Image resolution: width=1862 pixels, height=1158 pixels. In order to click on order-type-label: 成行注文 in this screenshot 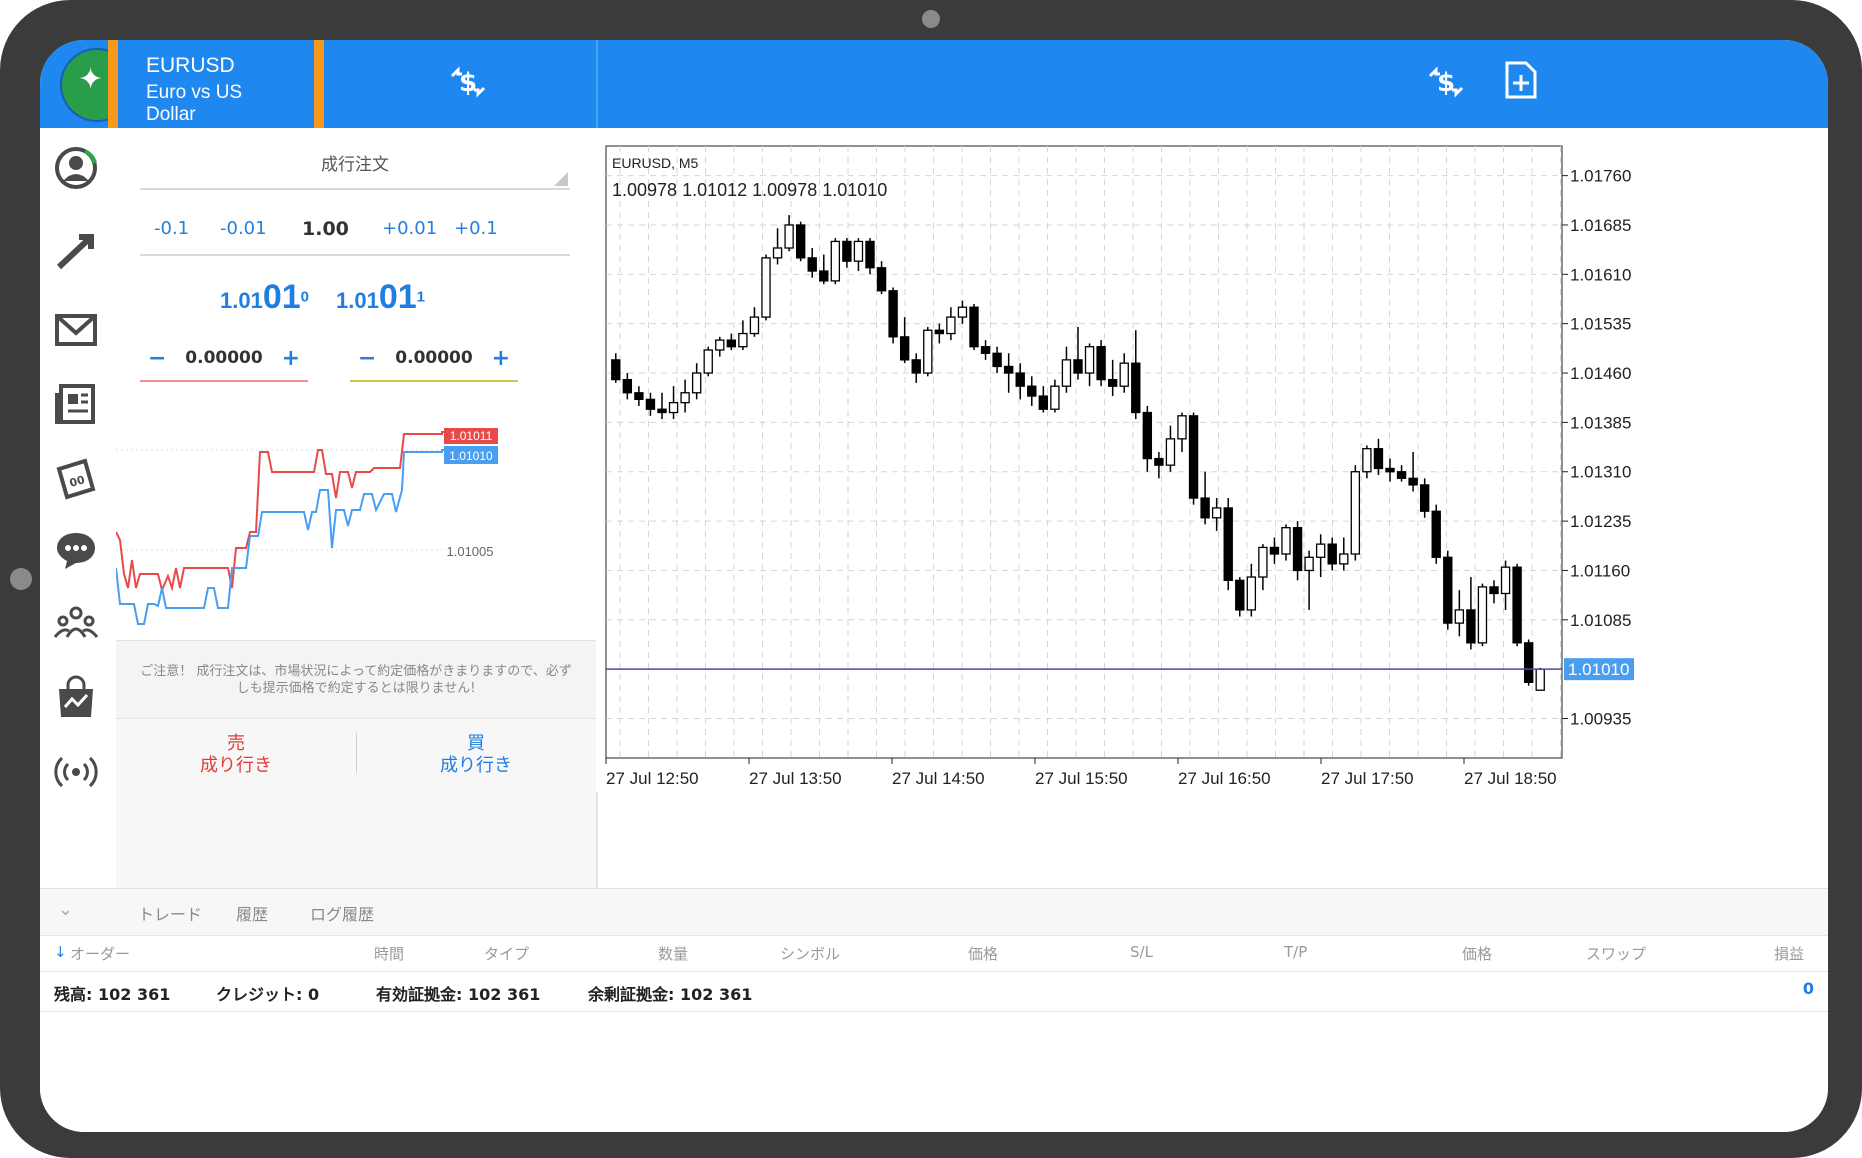, I will do `click(355, 165)`.